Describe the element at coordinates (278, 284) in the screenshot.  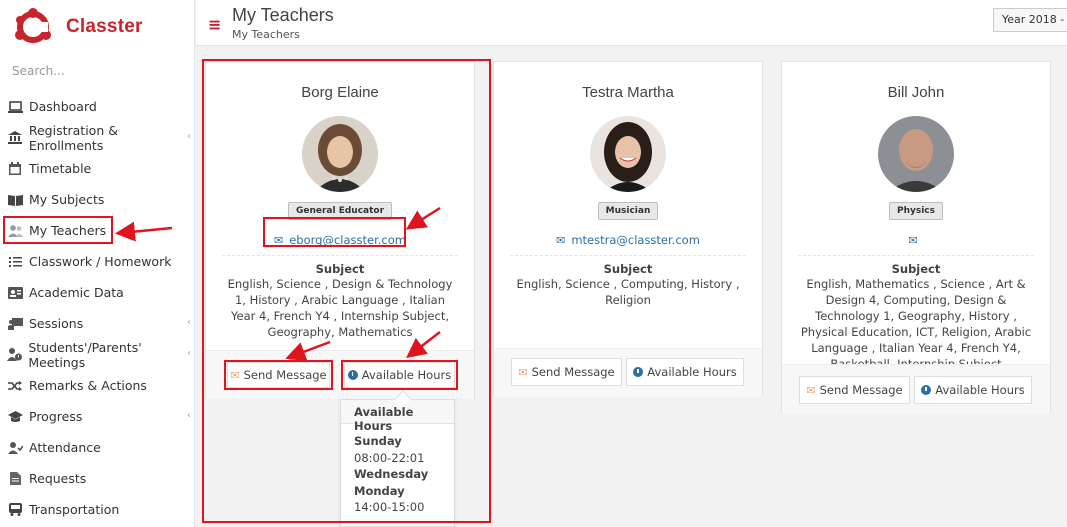
I see `annotation-arrows` at that location.